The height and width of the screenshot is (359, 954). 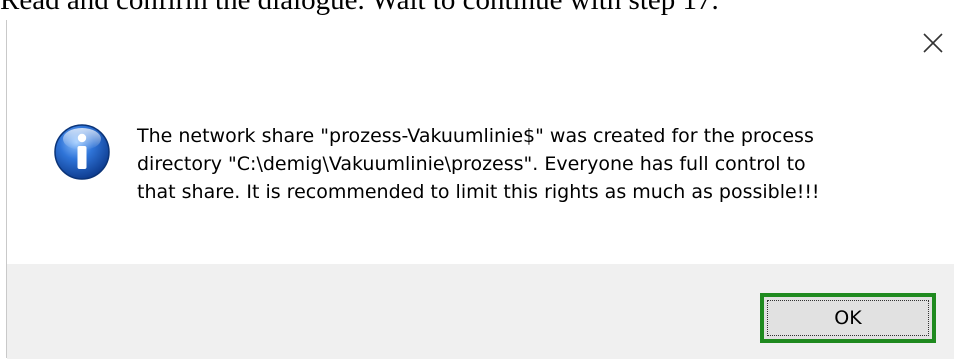 I want to click on ok-button: OK, so click(x=848, y=318).